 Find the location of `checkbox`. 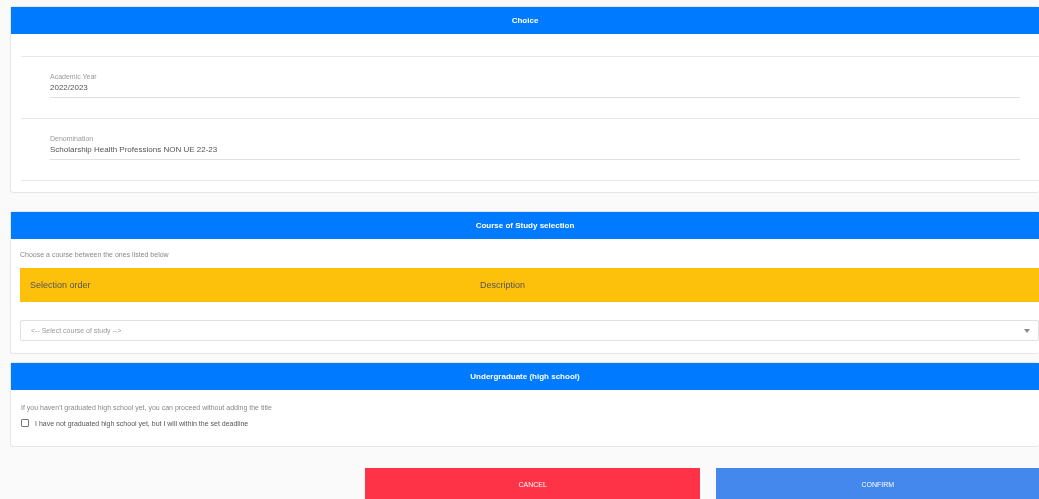

checkbox is located at coordinates (25, 423).